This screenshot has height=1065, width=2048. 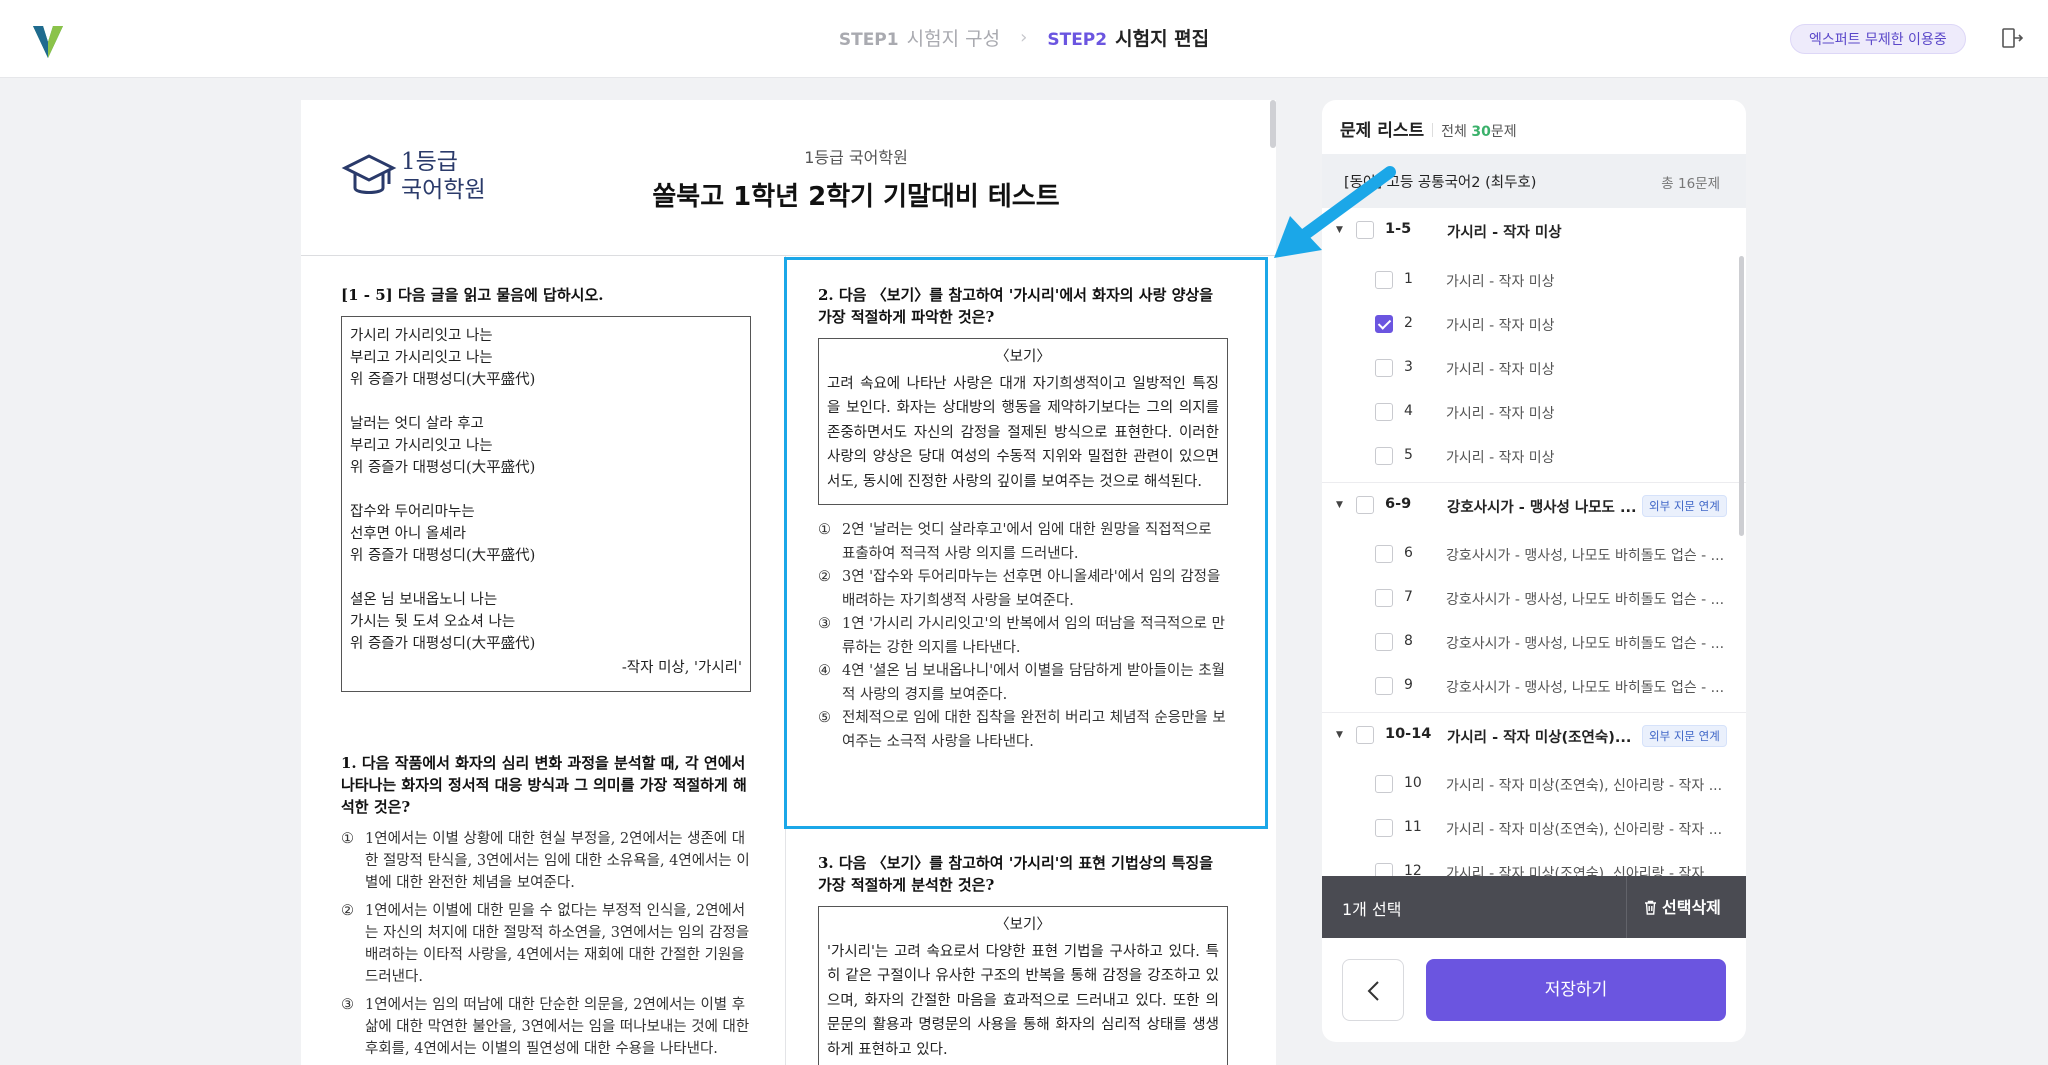 What do you see at coordinates (1650, 907) in the screenshot?
I see `trash-icon` at bounding box center [1650, 907].